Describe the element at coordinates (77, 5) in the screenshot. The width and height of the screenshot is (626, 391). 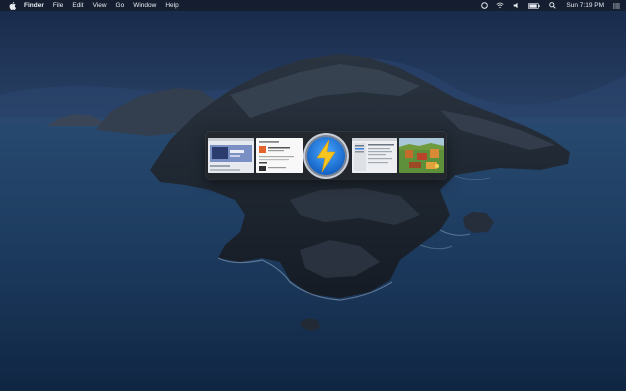
I see `menu-edit: Edit` at that location.